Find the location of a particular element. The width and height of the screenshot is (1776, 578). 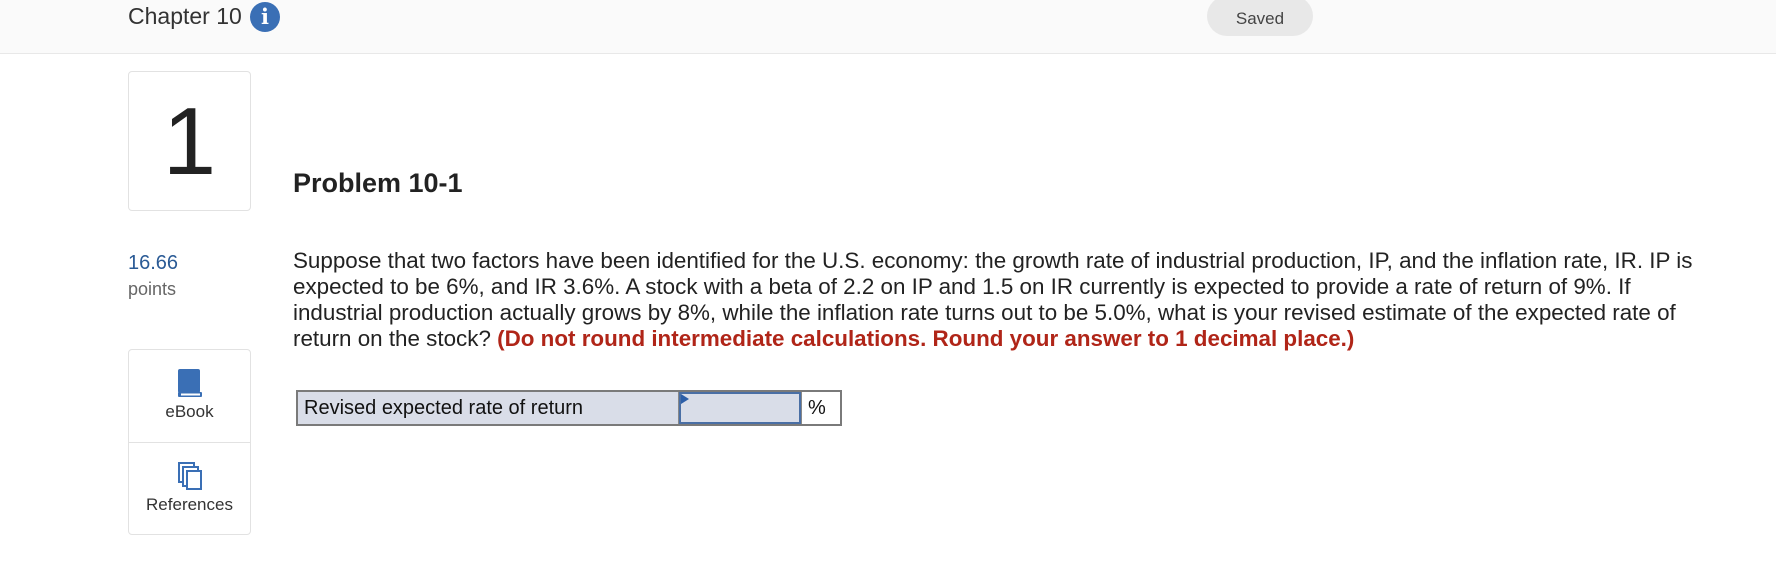

answer-input-cell is located at coordinates (740, 408).